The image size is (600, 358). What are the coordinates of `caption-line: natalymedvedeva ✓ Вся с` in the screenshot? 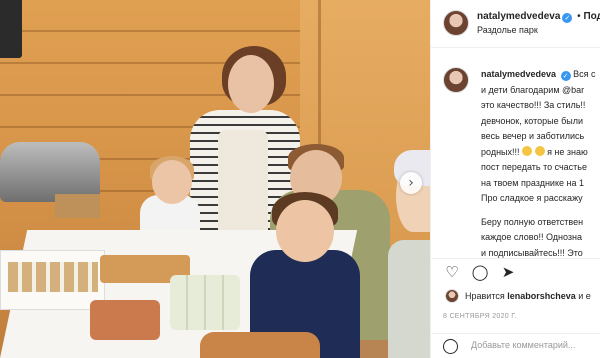 It's located at (538, 75).